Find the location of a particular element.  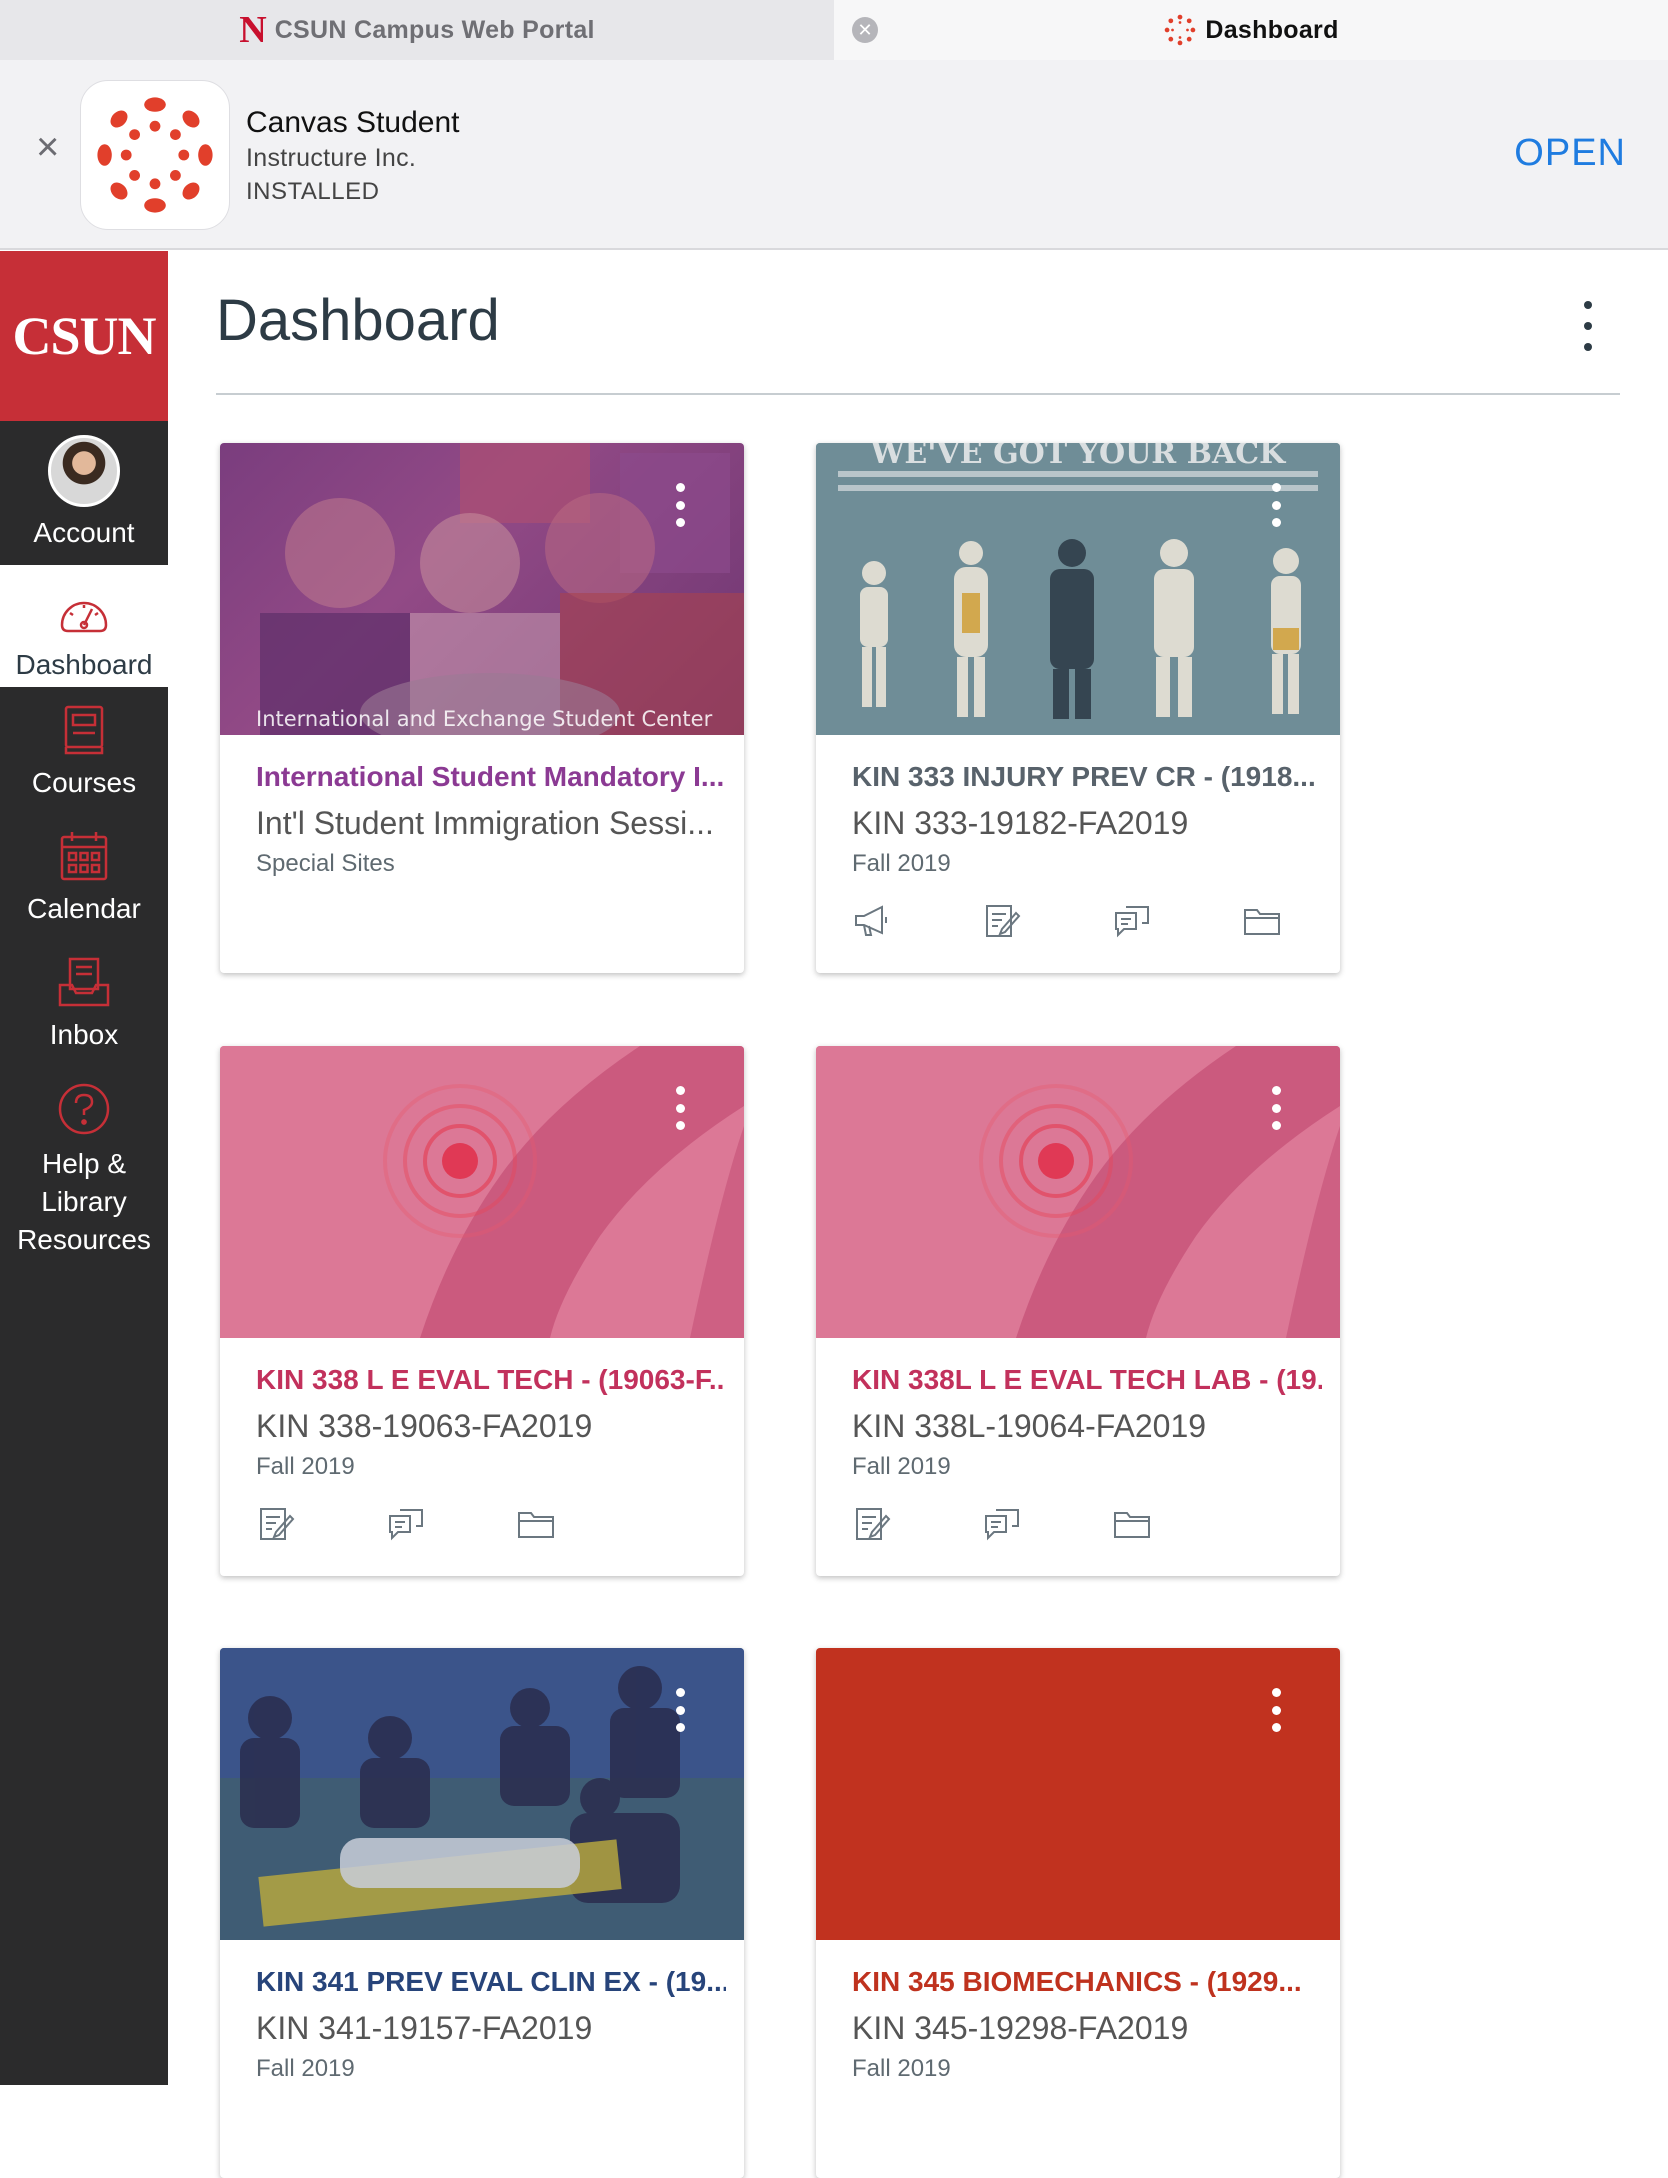

sidebar-item-account: Account is located at coordinates (84, 493).